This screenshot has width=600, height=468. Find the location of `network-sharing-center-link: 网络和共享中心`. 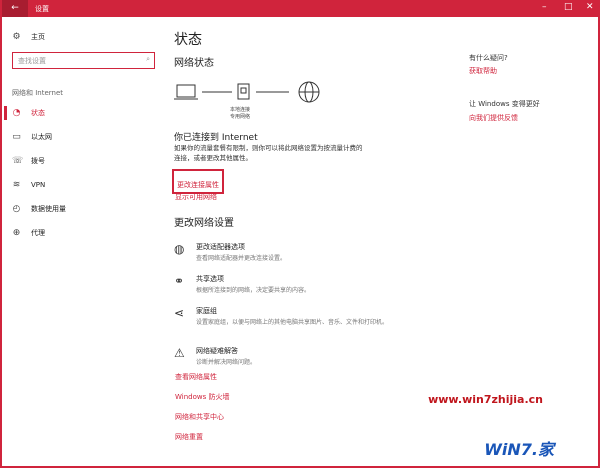

network-sharing-center-link: 网络和共享中心 is located at coordinates (199, 417).